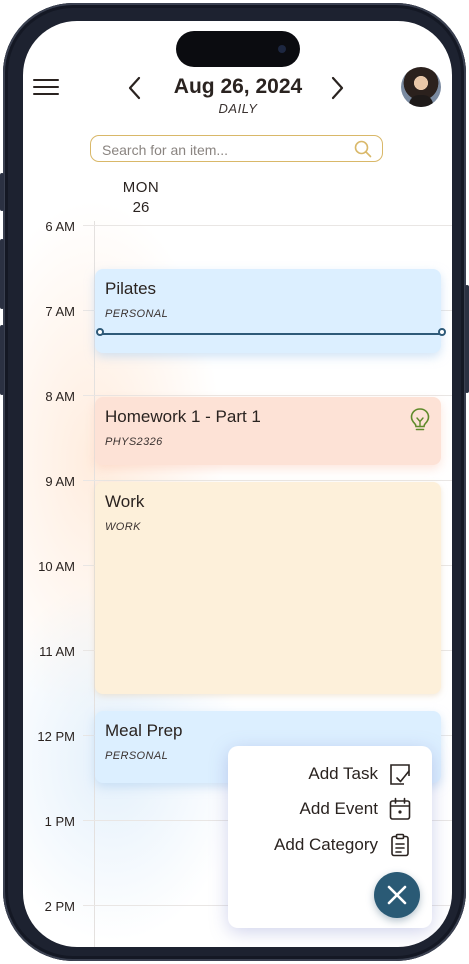 This screenshot has width=469, height=964. Describe the element at coordinates (400, 808) in the screenshot. I see `calendar-icon` at that location.